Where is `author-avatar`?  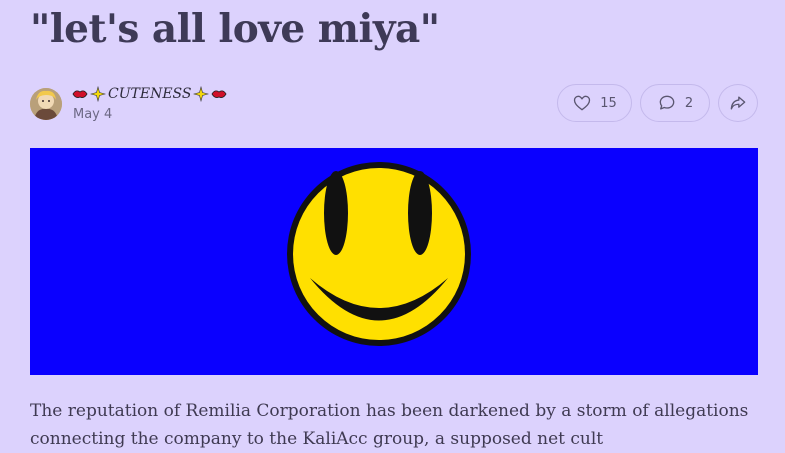 author-avatar is located at coordinates (46, 104).